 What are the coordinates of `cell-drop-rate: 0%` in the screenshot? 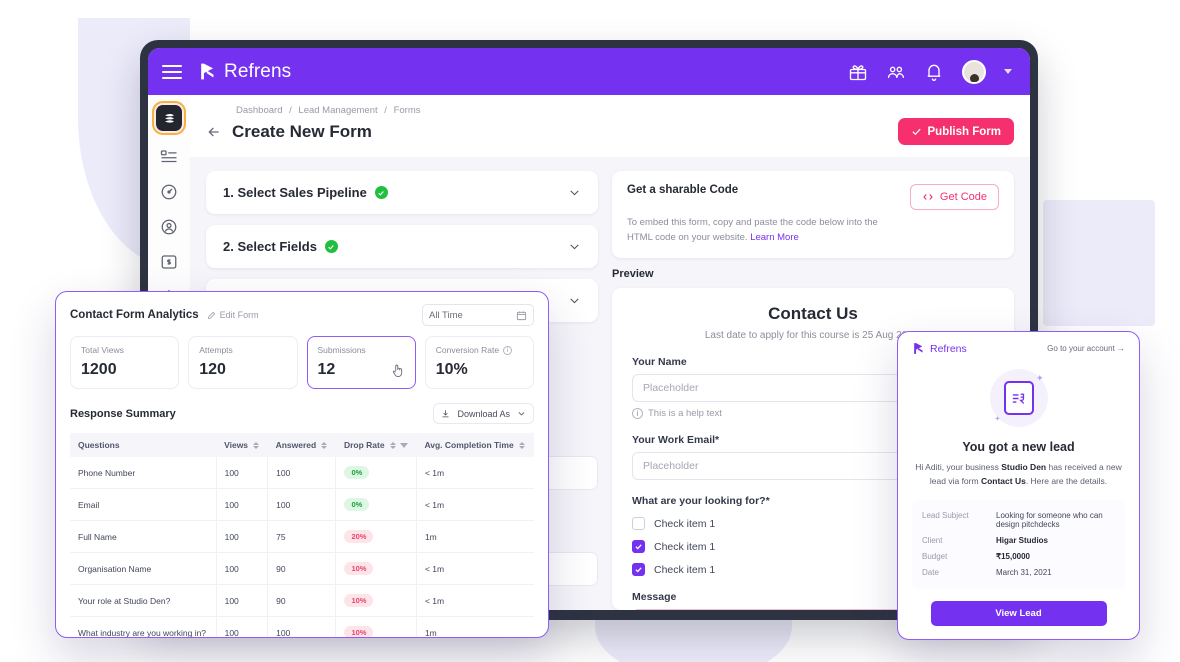 It's located at (376, 473).